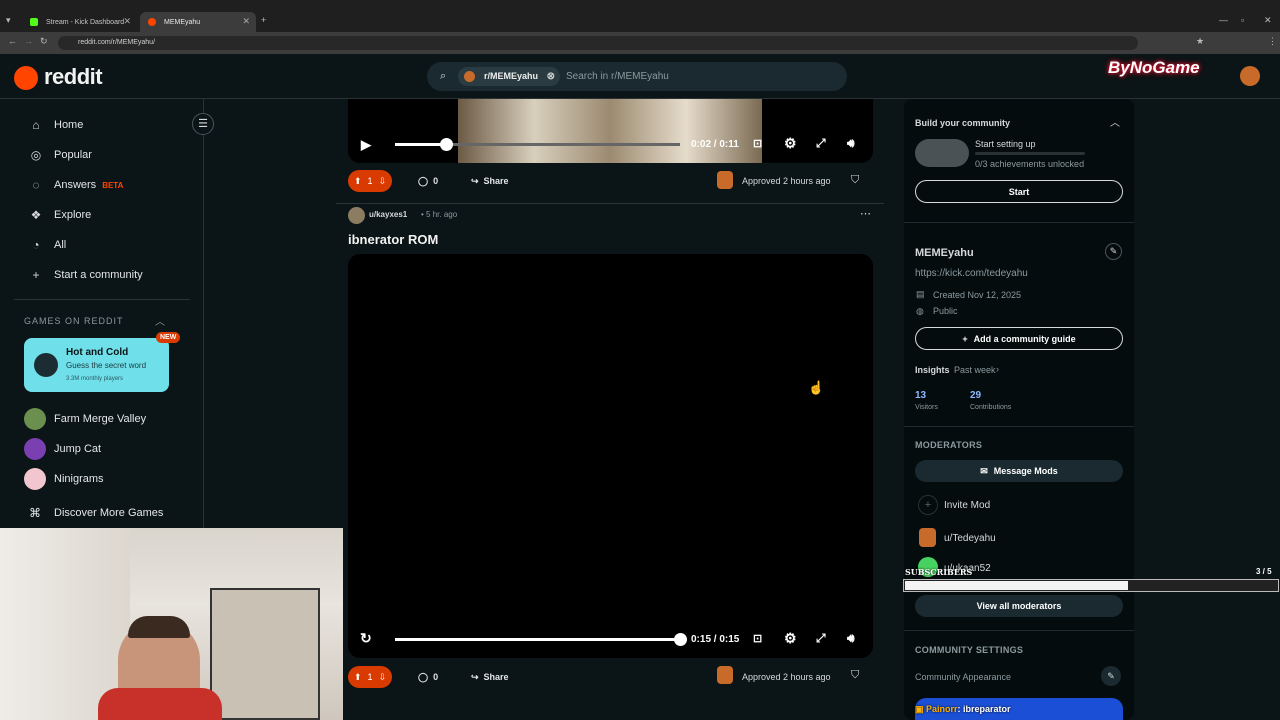  What do you see at coordinates (1017, 585) in the screenshot?
I see `subscribers-progress-fill` at bounding box center [1017, 585].